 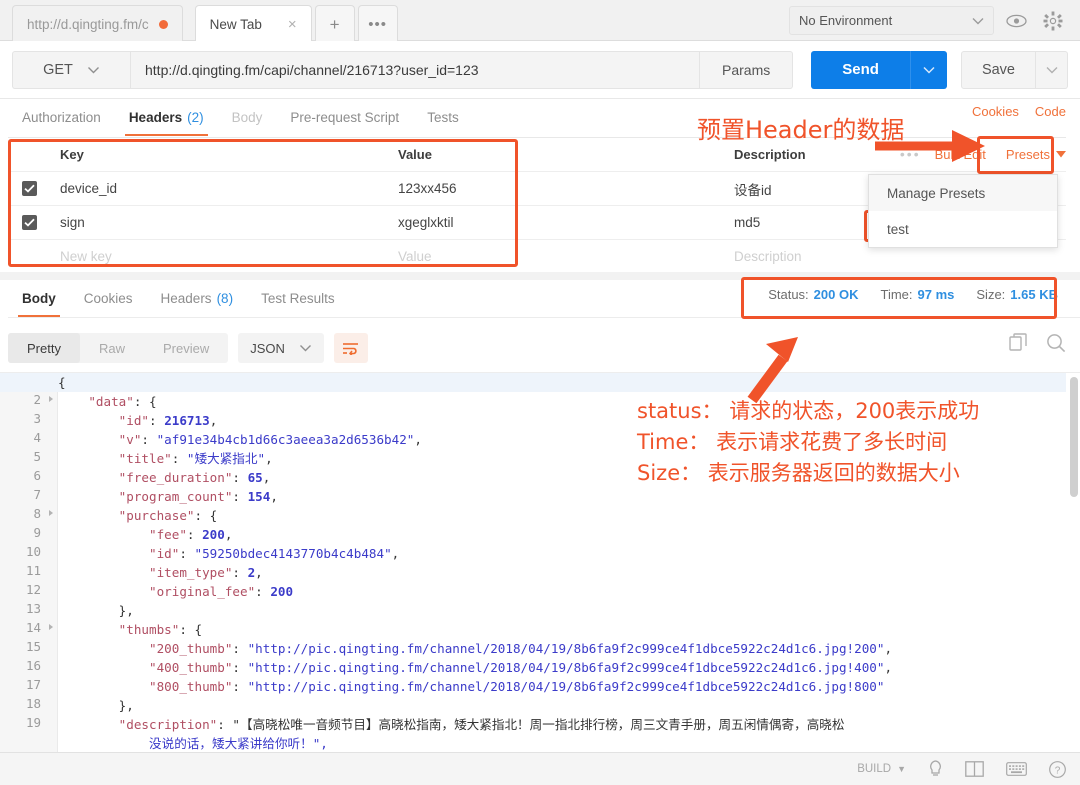 I want to click on tab-headers: Headers (2), so click(x=166, y=117).